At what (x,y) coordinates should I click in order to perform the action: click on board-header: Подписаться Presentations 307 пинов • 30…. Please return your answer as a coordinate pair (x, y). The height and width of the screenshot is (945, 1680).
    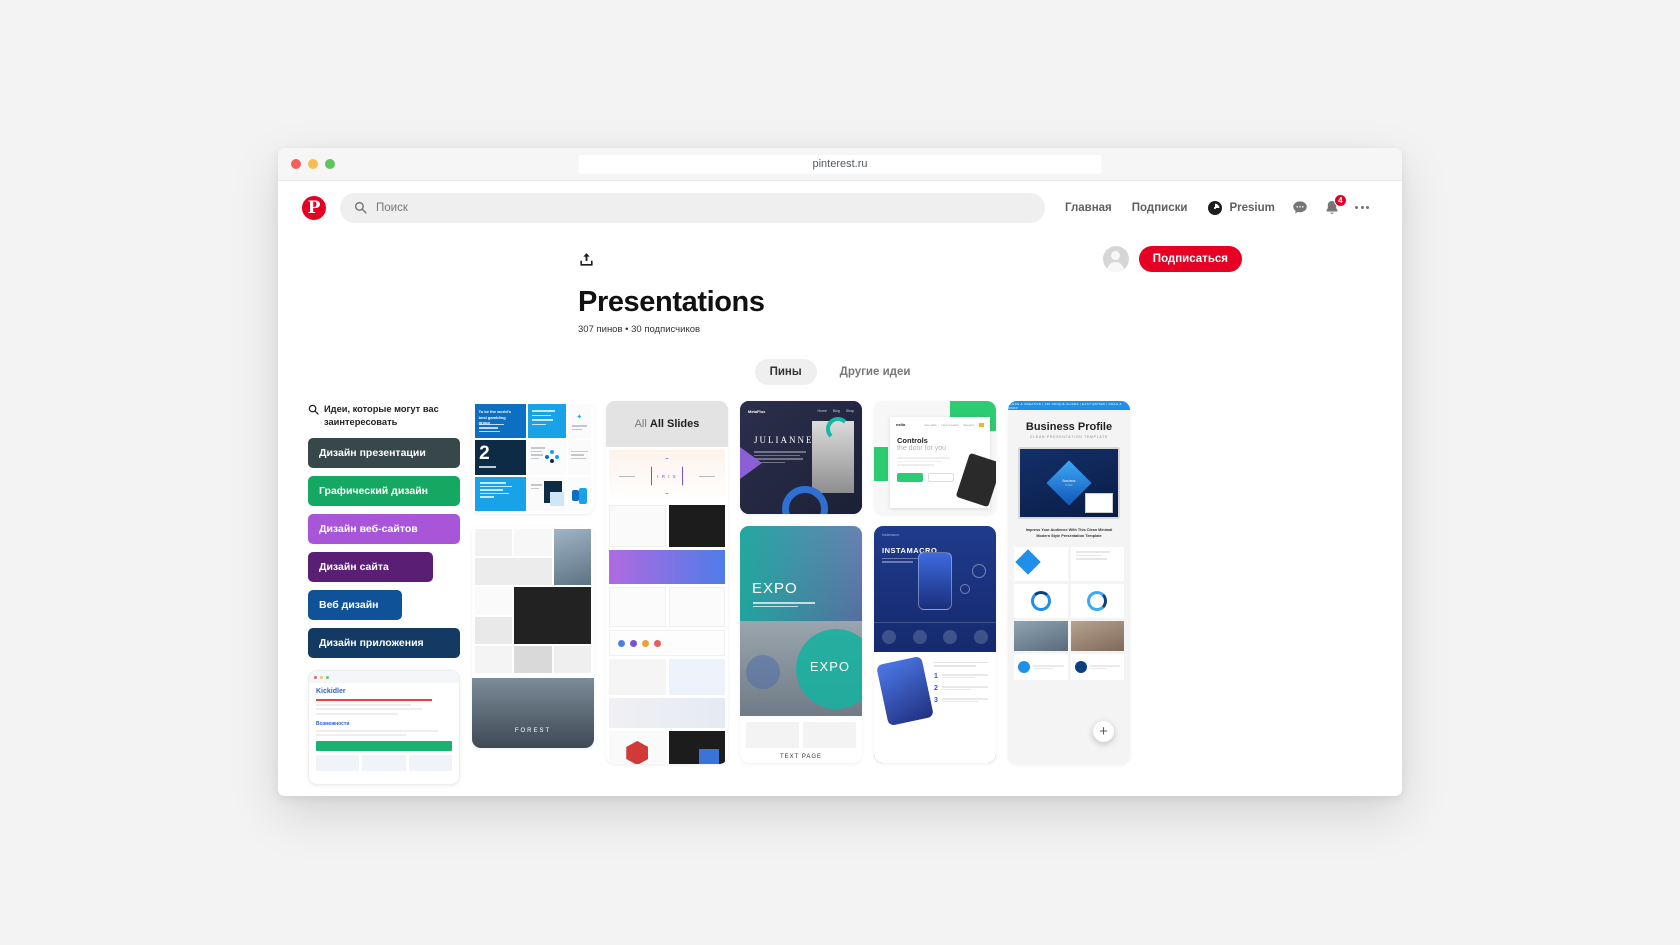
    Looking at the image, I should click on (840, 309).